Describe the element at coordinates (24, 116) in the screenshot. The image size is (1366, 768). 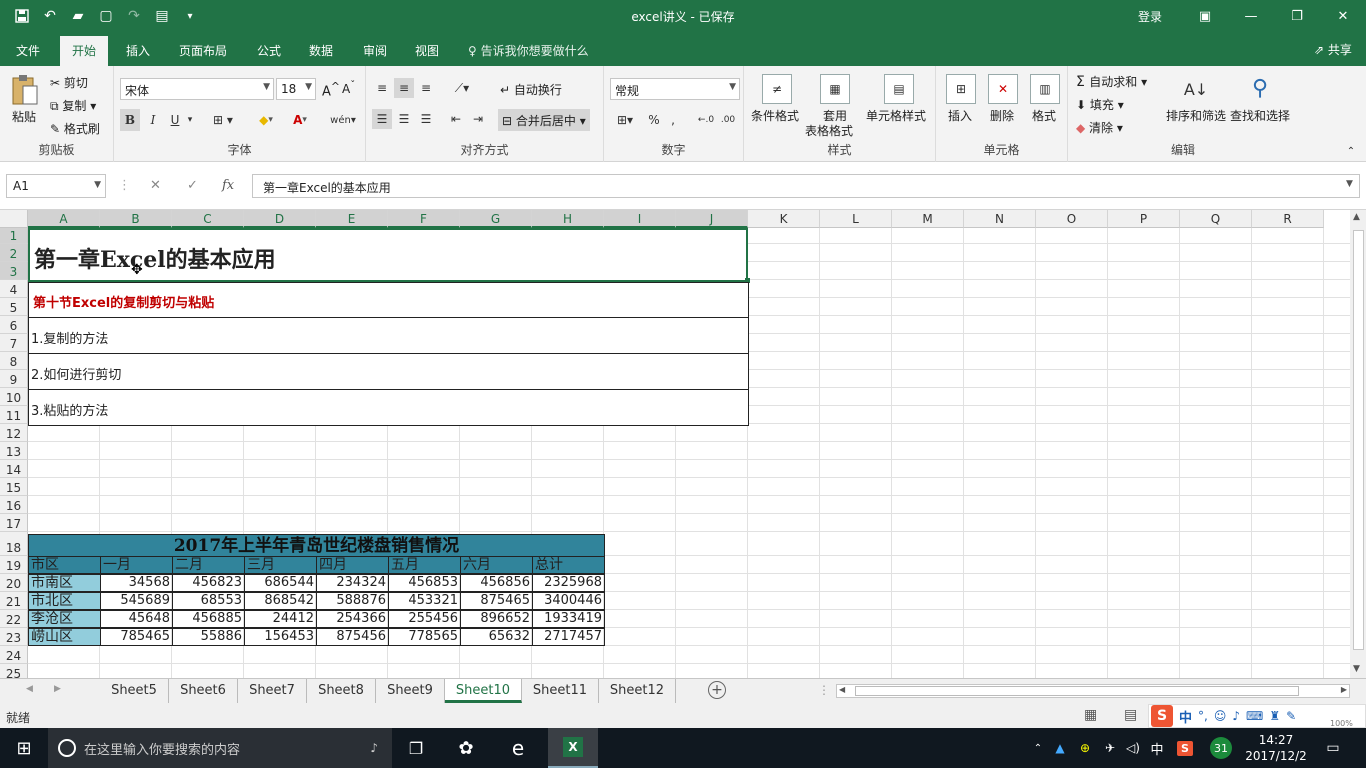
I see `paste-button: 粘贴` at that location.